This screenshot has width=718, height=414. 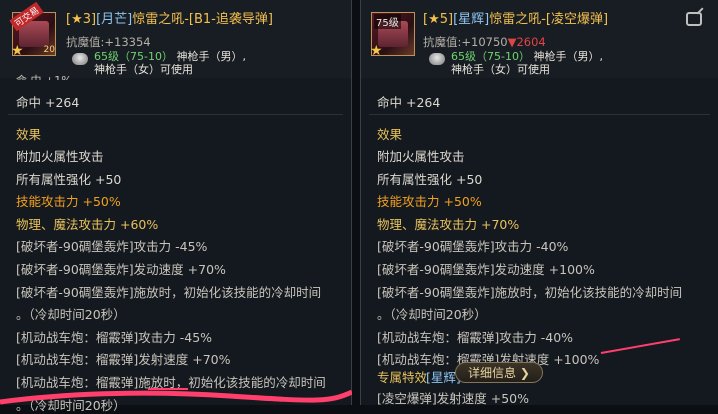 What do you see at coordinates (640, 346) in the screenshot?
I see `annotation-arrow-right` at bounding box center [640, 346].